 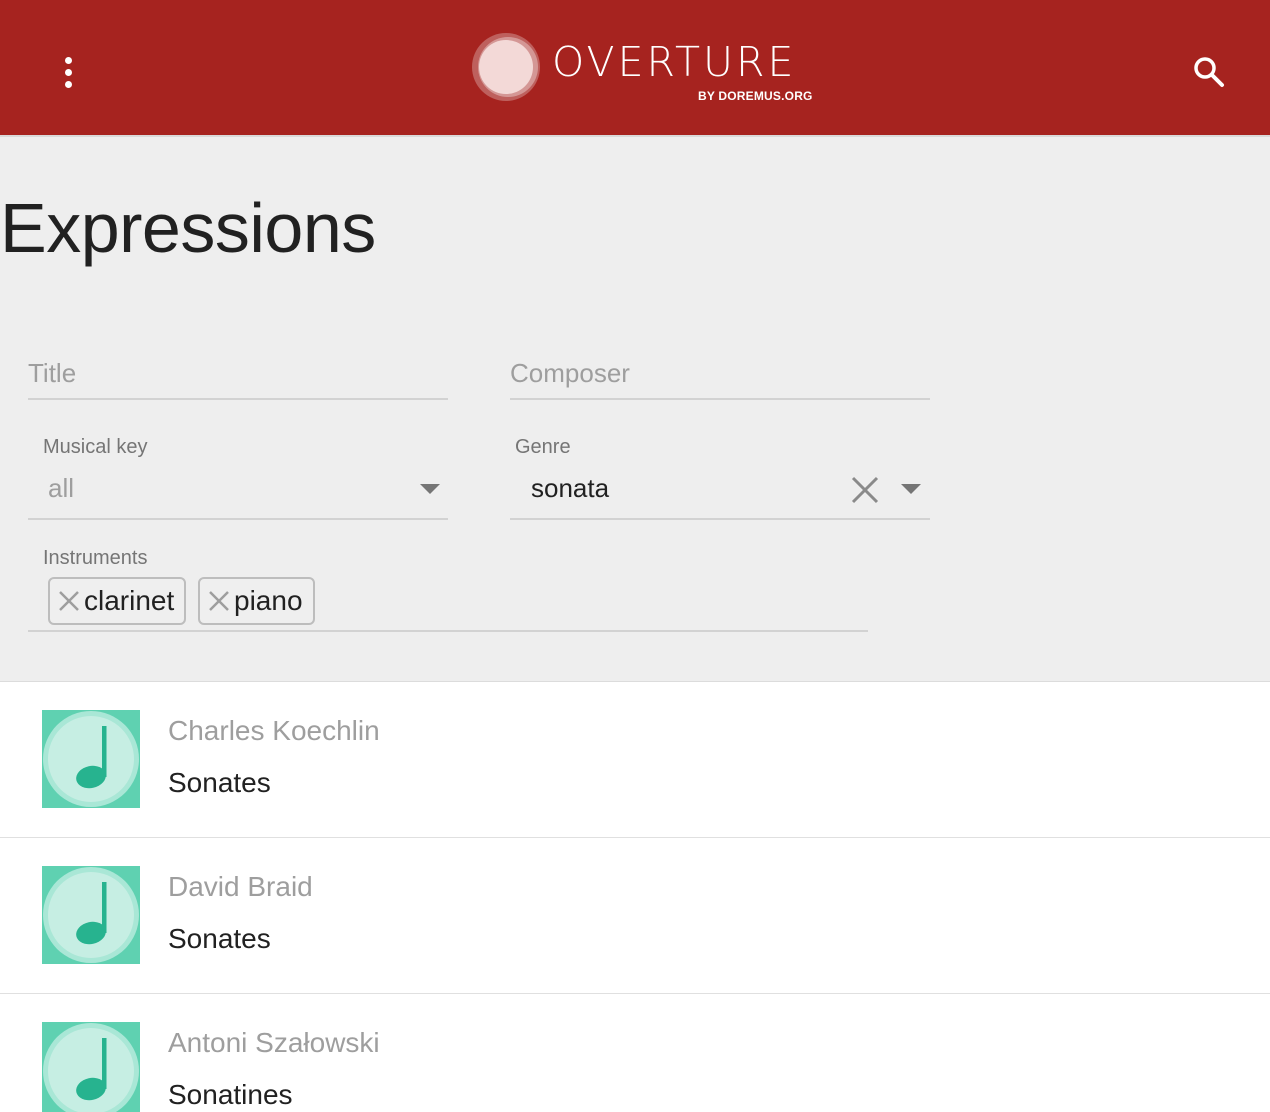 What do you see at coordinates (268, 600) in the screenshot?
I see `chip-label: piano` at bounding box center [268, 600].